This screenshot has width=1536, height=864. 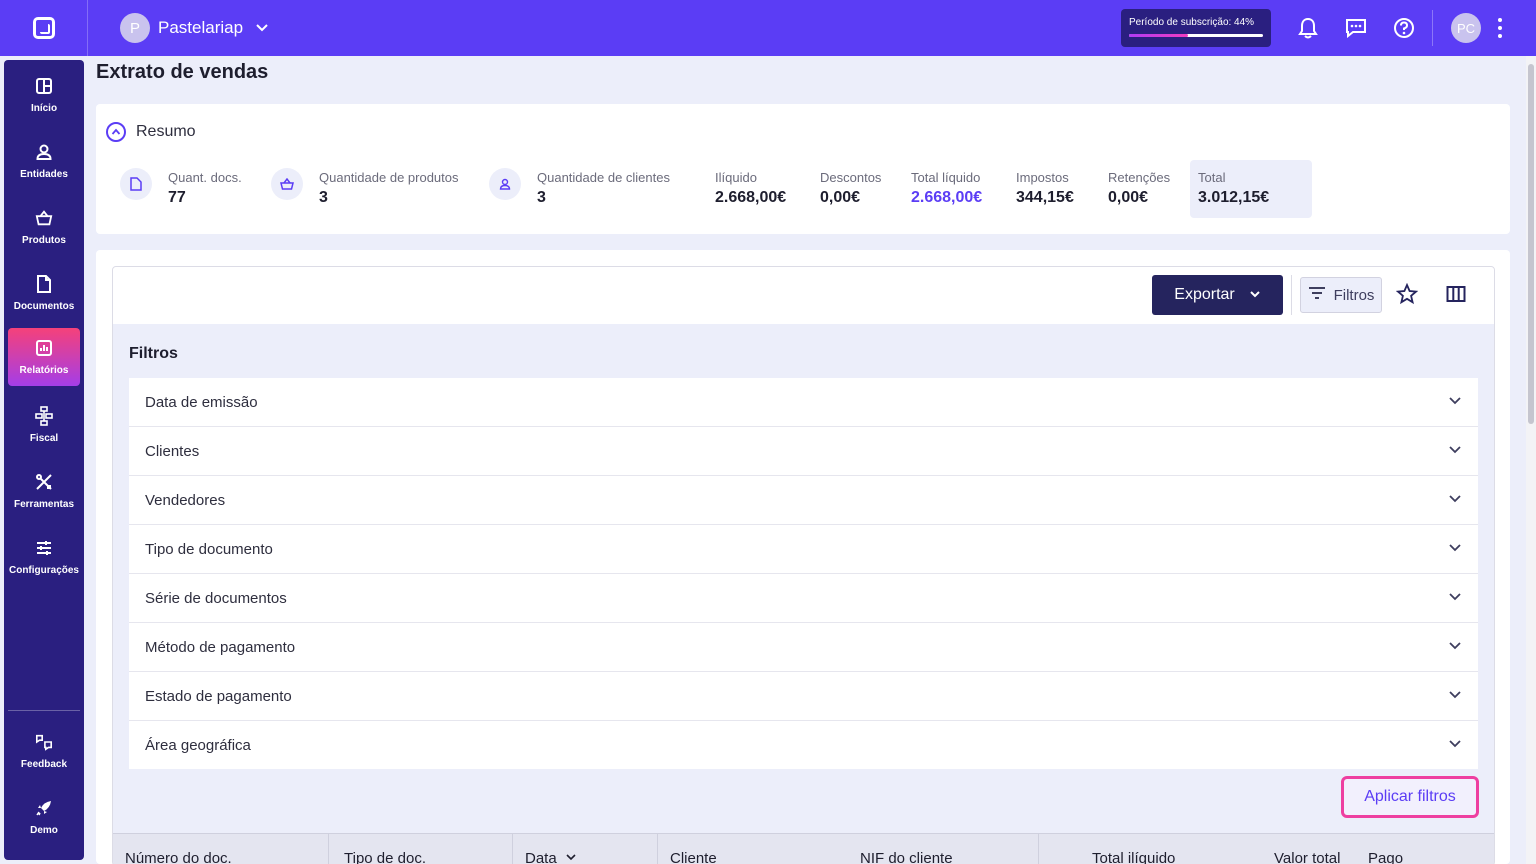 I want to click on sidebar-item-label: Demo, so click(x=44, y=830).